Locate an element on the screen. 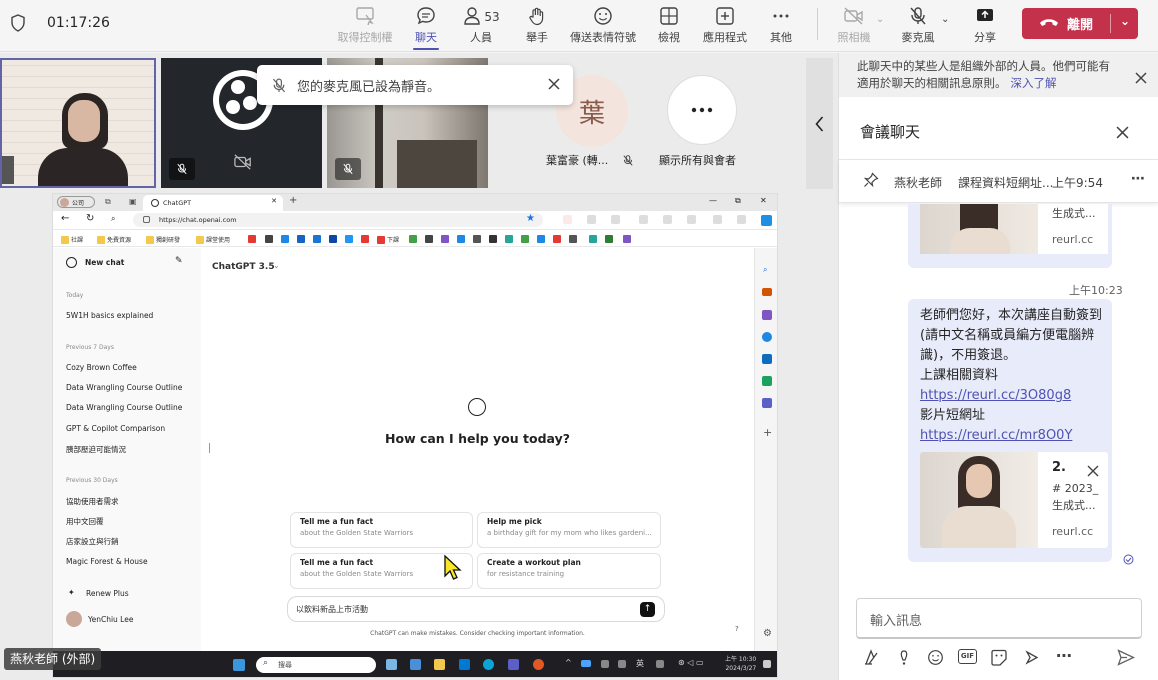 This screenshot has height=680, width=1158. user-name: YenChiu Lee is located at coordinates (110, 619).